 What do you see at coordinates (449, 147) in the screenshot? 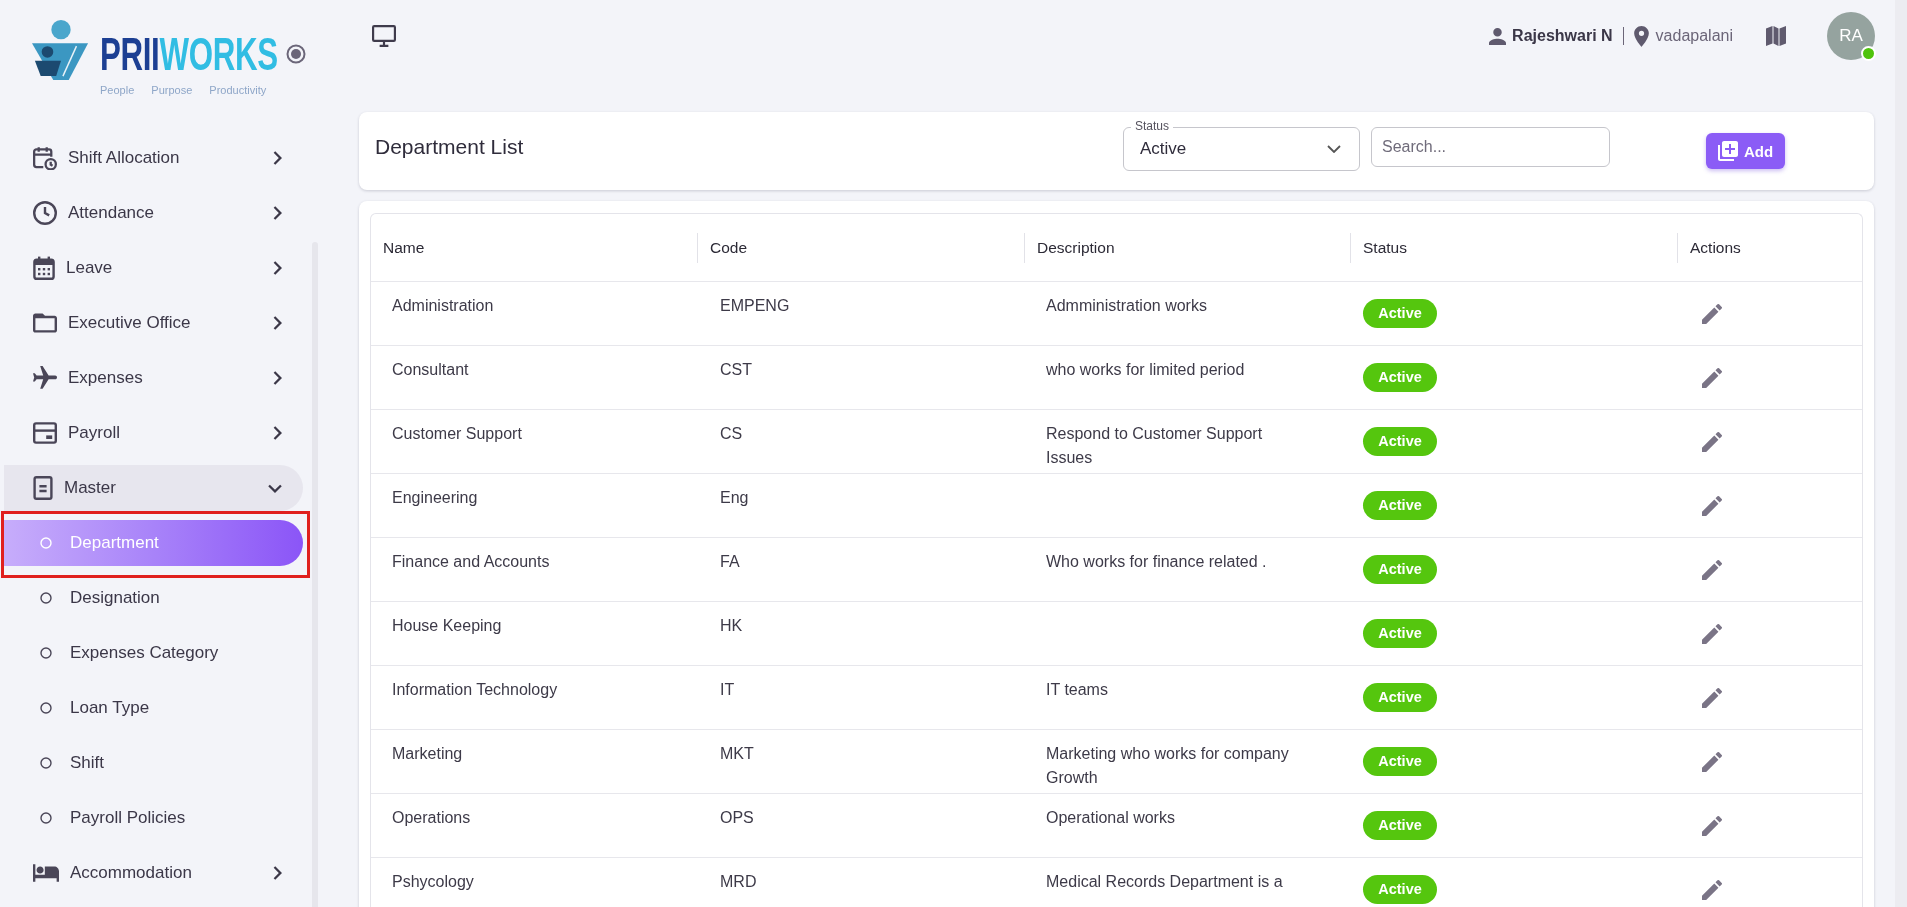
I see `page-title: Department List` at bounding box center [449, 147].